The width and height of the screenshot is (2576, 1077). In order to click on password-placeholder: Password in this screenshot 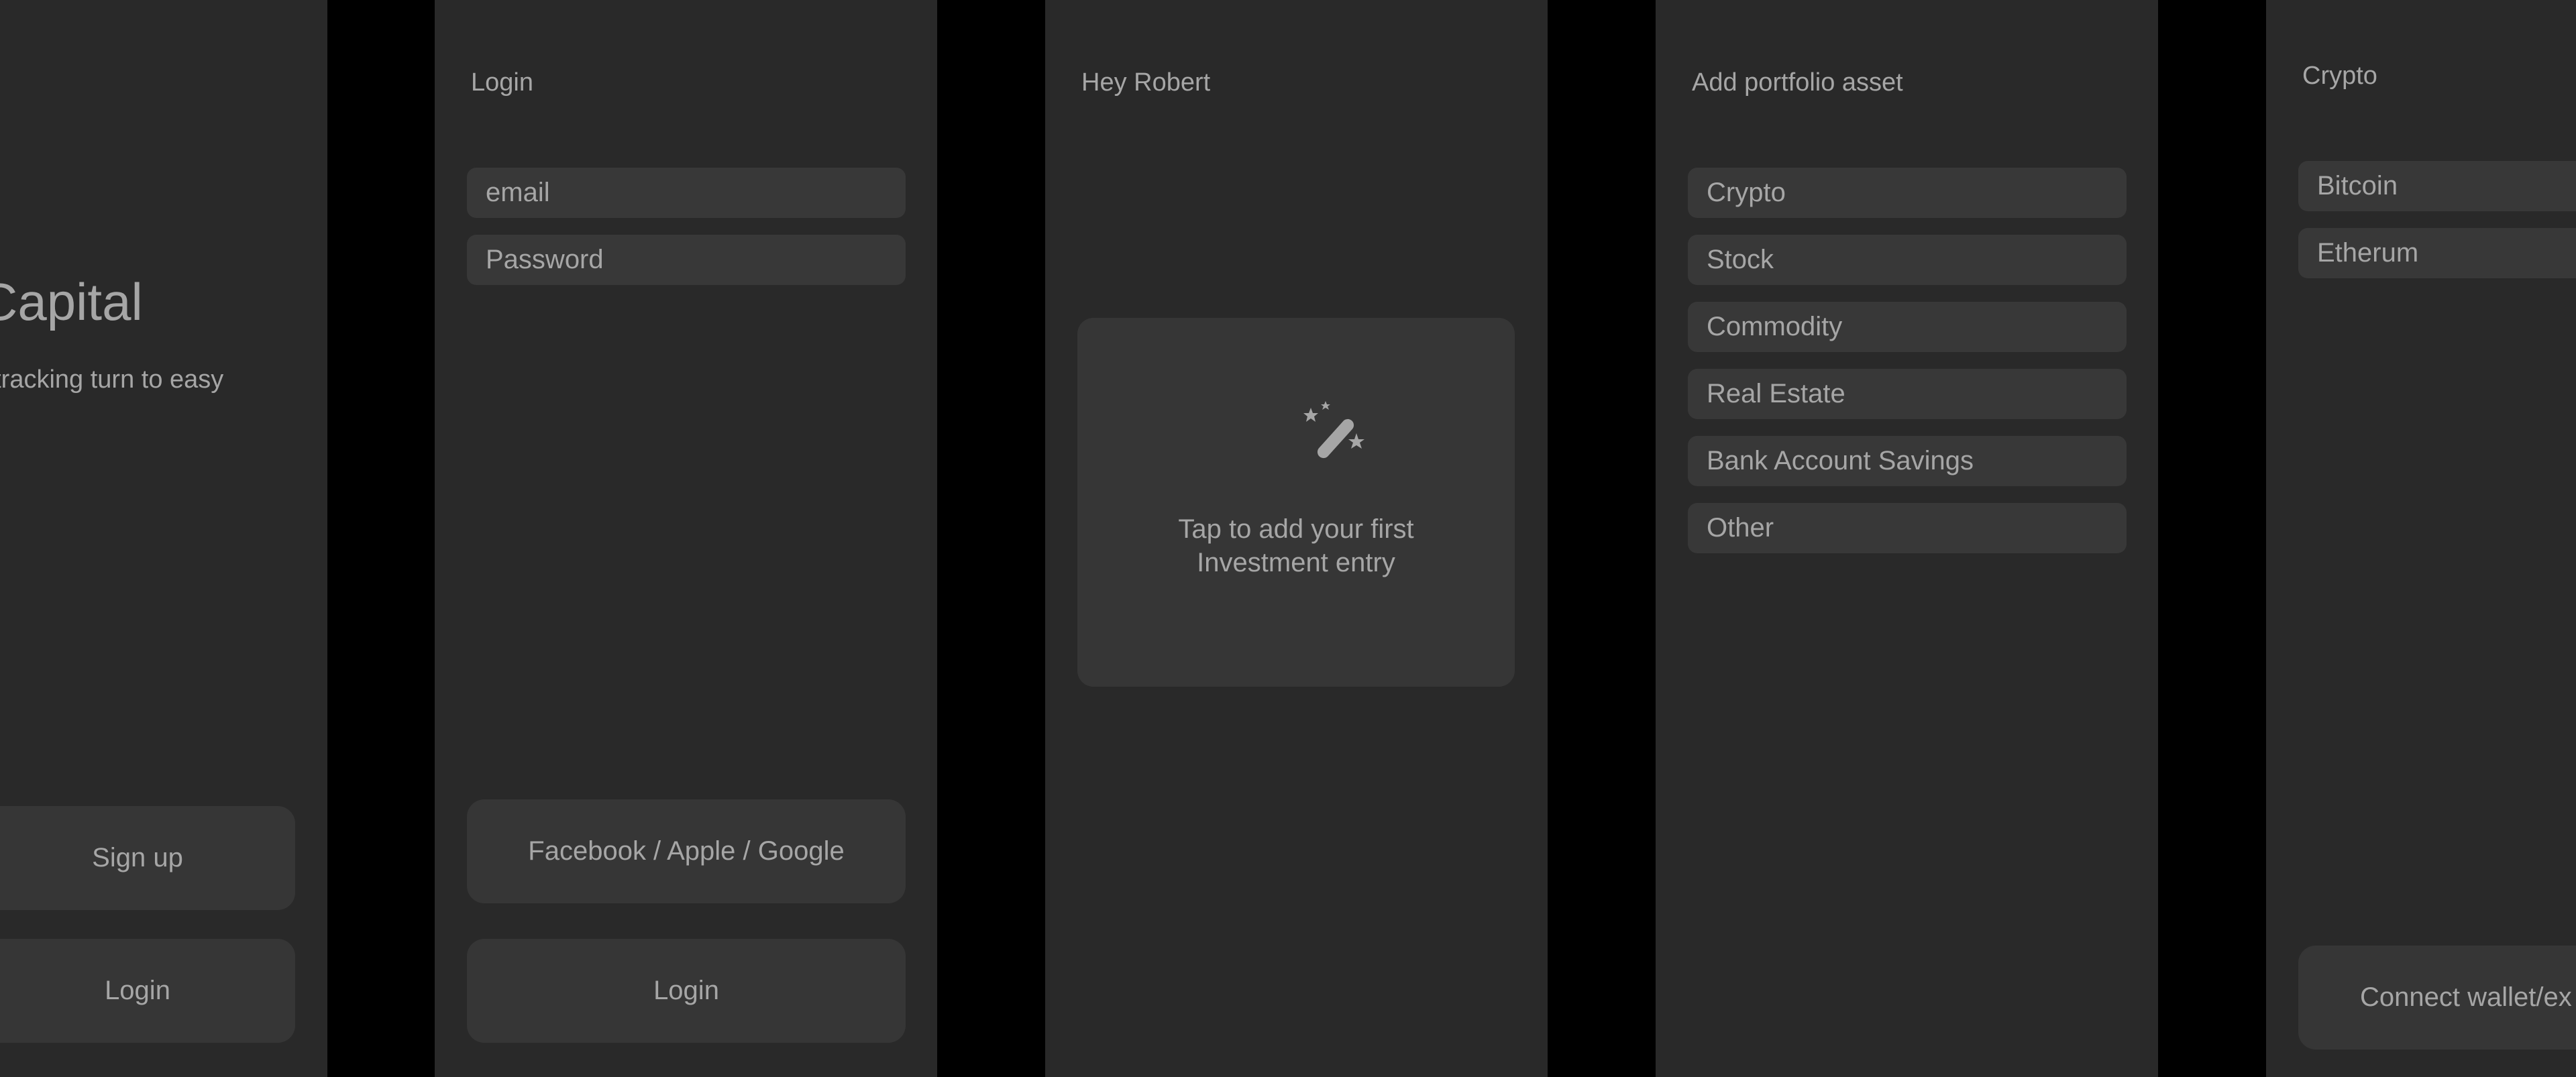, I will do `click(545, 259)`.